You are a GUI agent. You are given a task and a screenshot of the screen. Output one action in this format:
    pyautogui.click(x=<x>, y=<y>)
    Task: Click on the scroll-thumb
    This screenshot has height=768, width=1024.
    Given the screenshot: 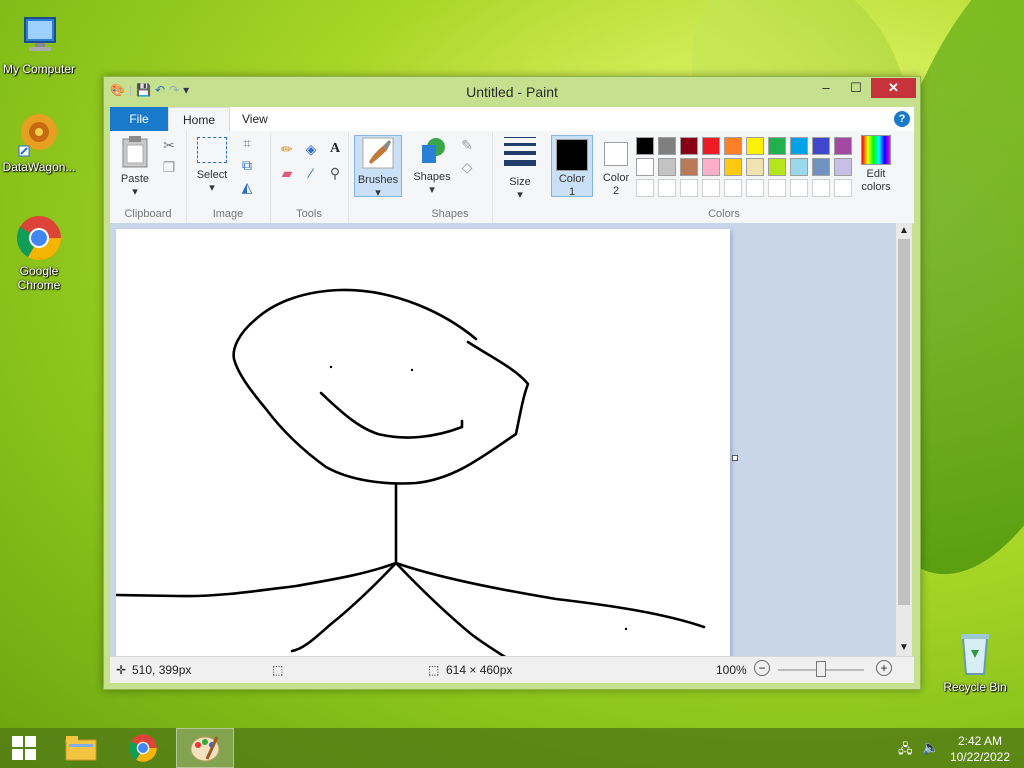 What is the action you would take?
    pyautogui.click(x=904, y=422)
    